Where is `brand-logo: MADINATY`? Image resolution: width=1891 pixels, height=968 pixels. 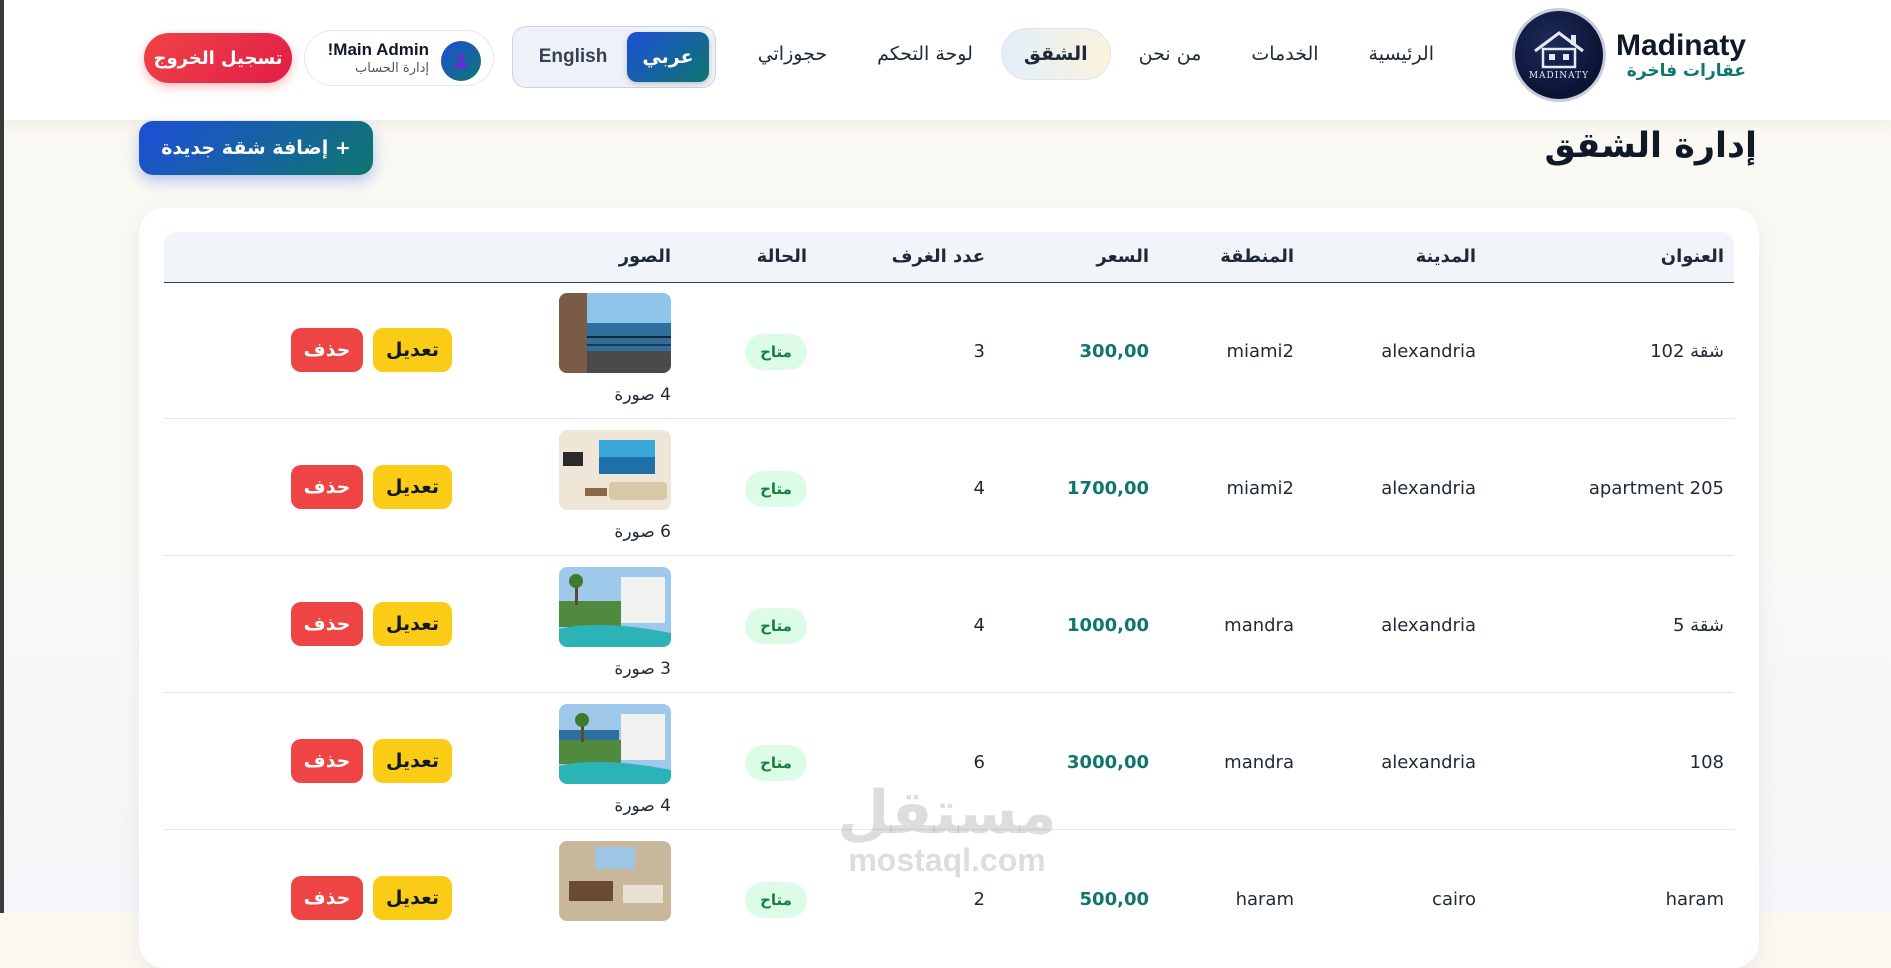
brand-logo: MADINATY is located at coordinates (1558, 55).